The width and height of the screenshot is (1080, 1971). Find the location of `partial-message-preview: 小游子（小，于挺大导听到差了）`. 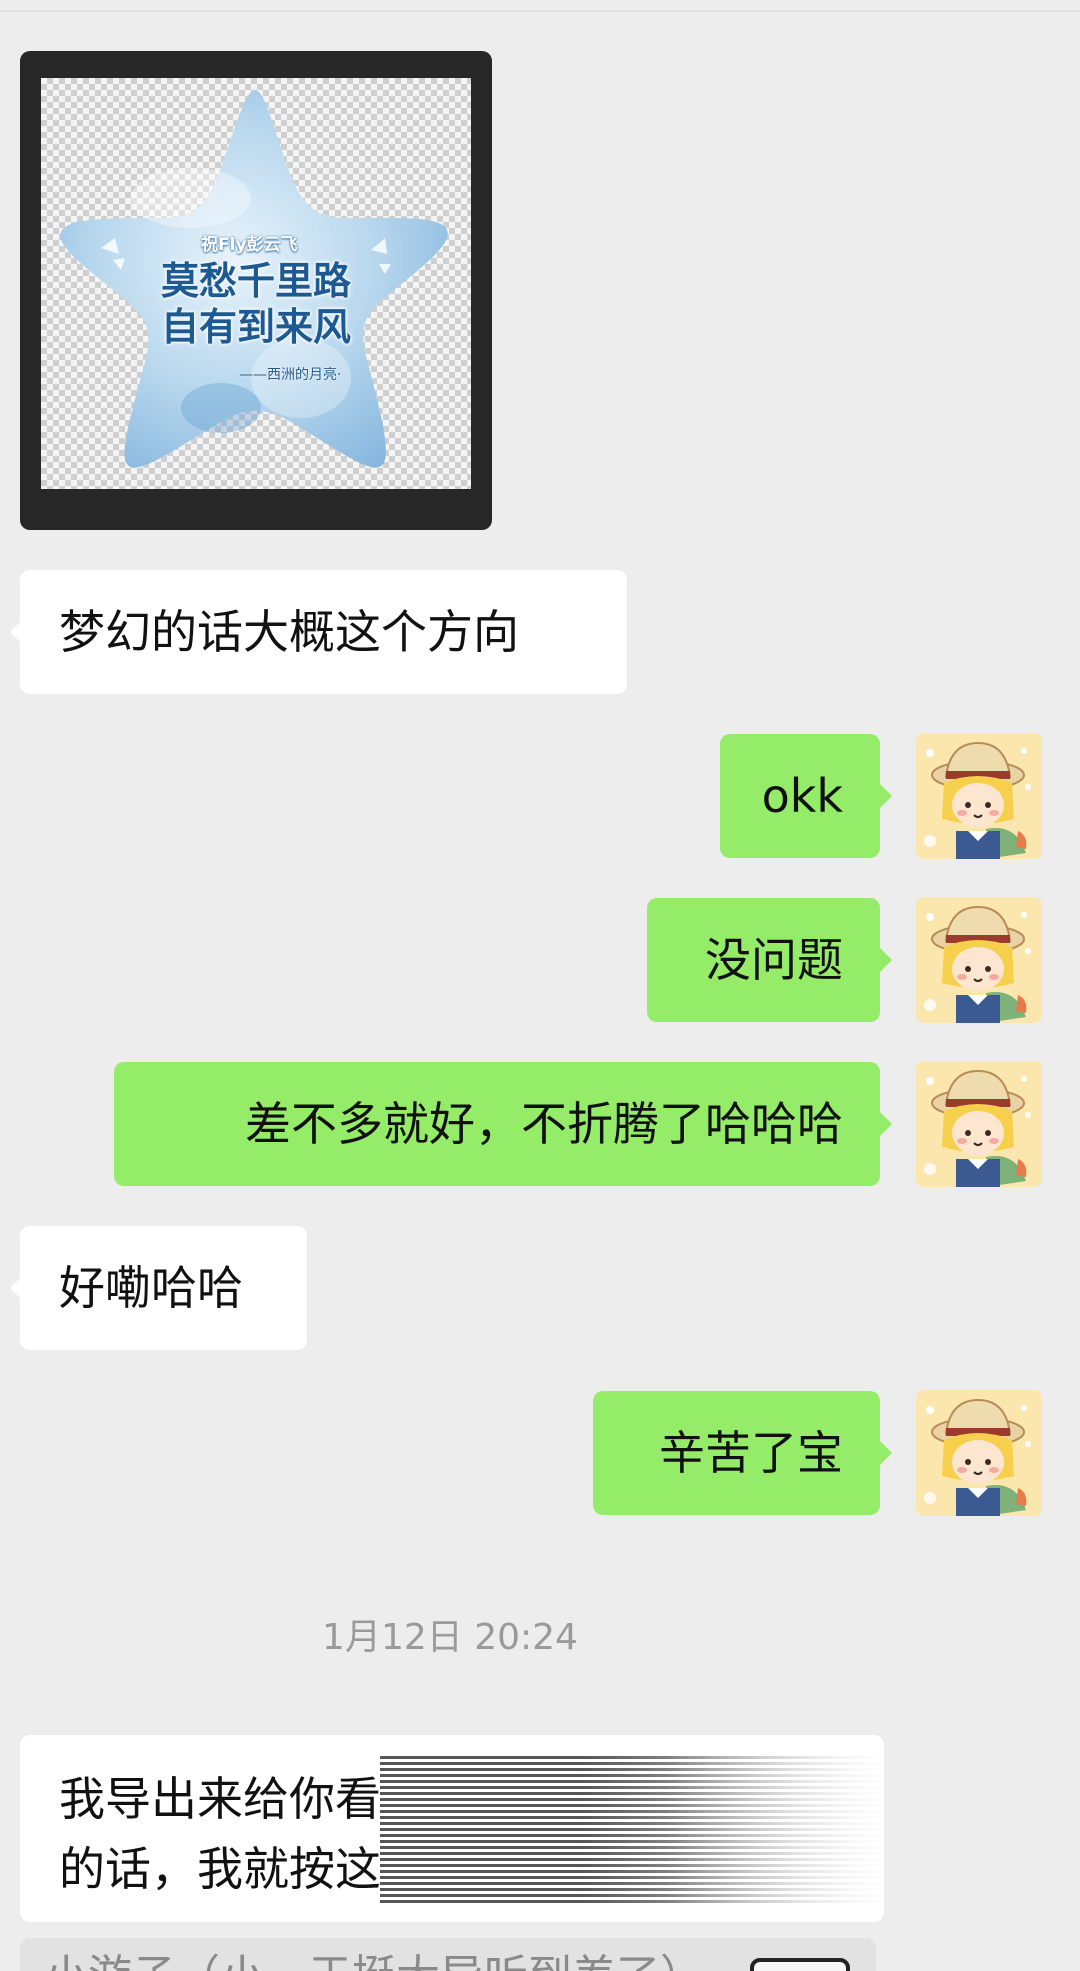

partial-message-preview: 小游子（小，于挺大导听到差了） is located at coordinates (448, 1954).